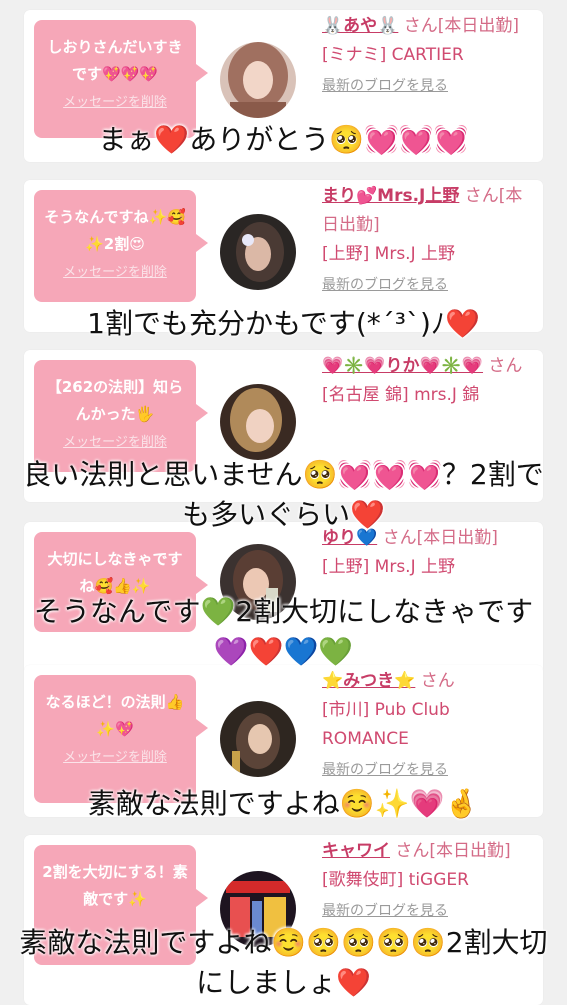 The height and width of the screenshot is (1005, 567). Describe the element at coordinates (115, 715) in the screenshot. I see `message-text: なるほど！の法則👍✨💖` at that location.